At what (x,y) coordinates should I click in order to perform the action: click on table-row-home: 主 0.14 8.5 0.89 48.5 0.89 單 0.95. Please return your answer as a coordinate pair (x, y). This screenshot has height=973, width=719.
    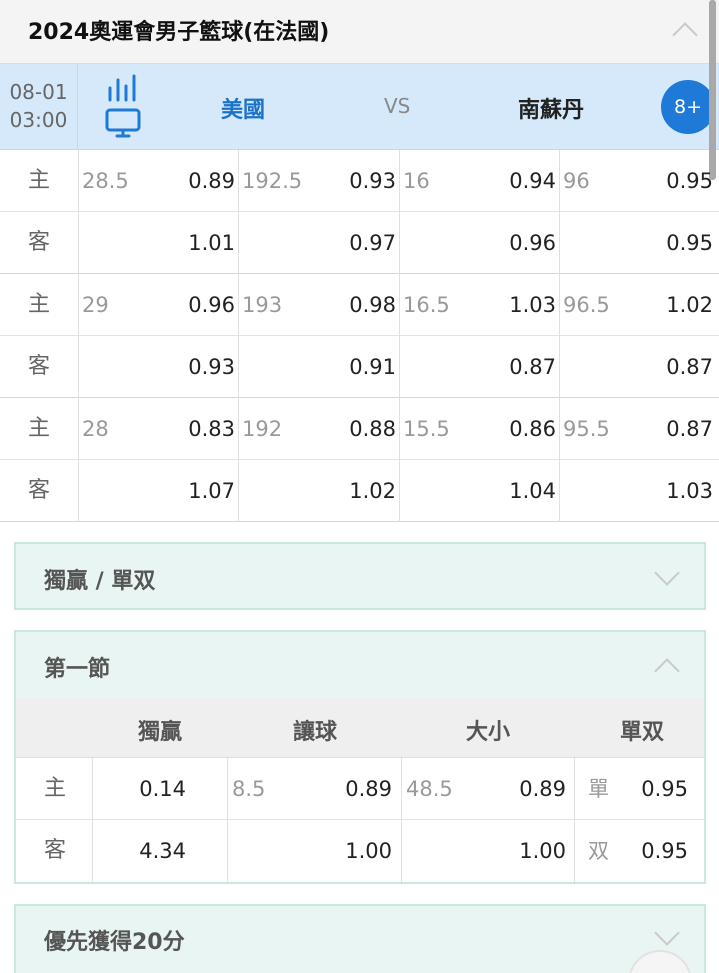
    Looking at the image, I should click on (360, 789).